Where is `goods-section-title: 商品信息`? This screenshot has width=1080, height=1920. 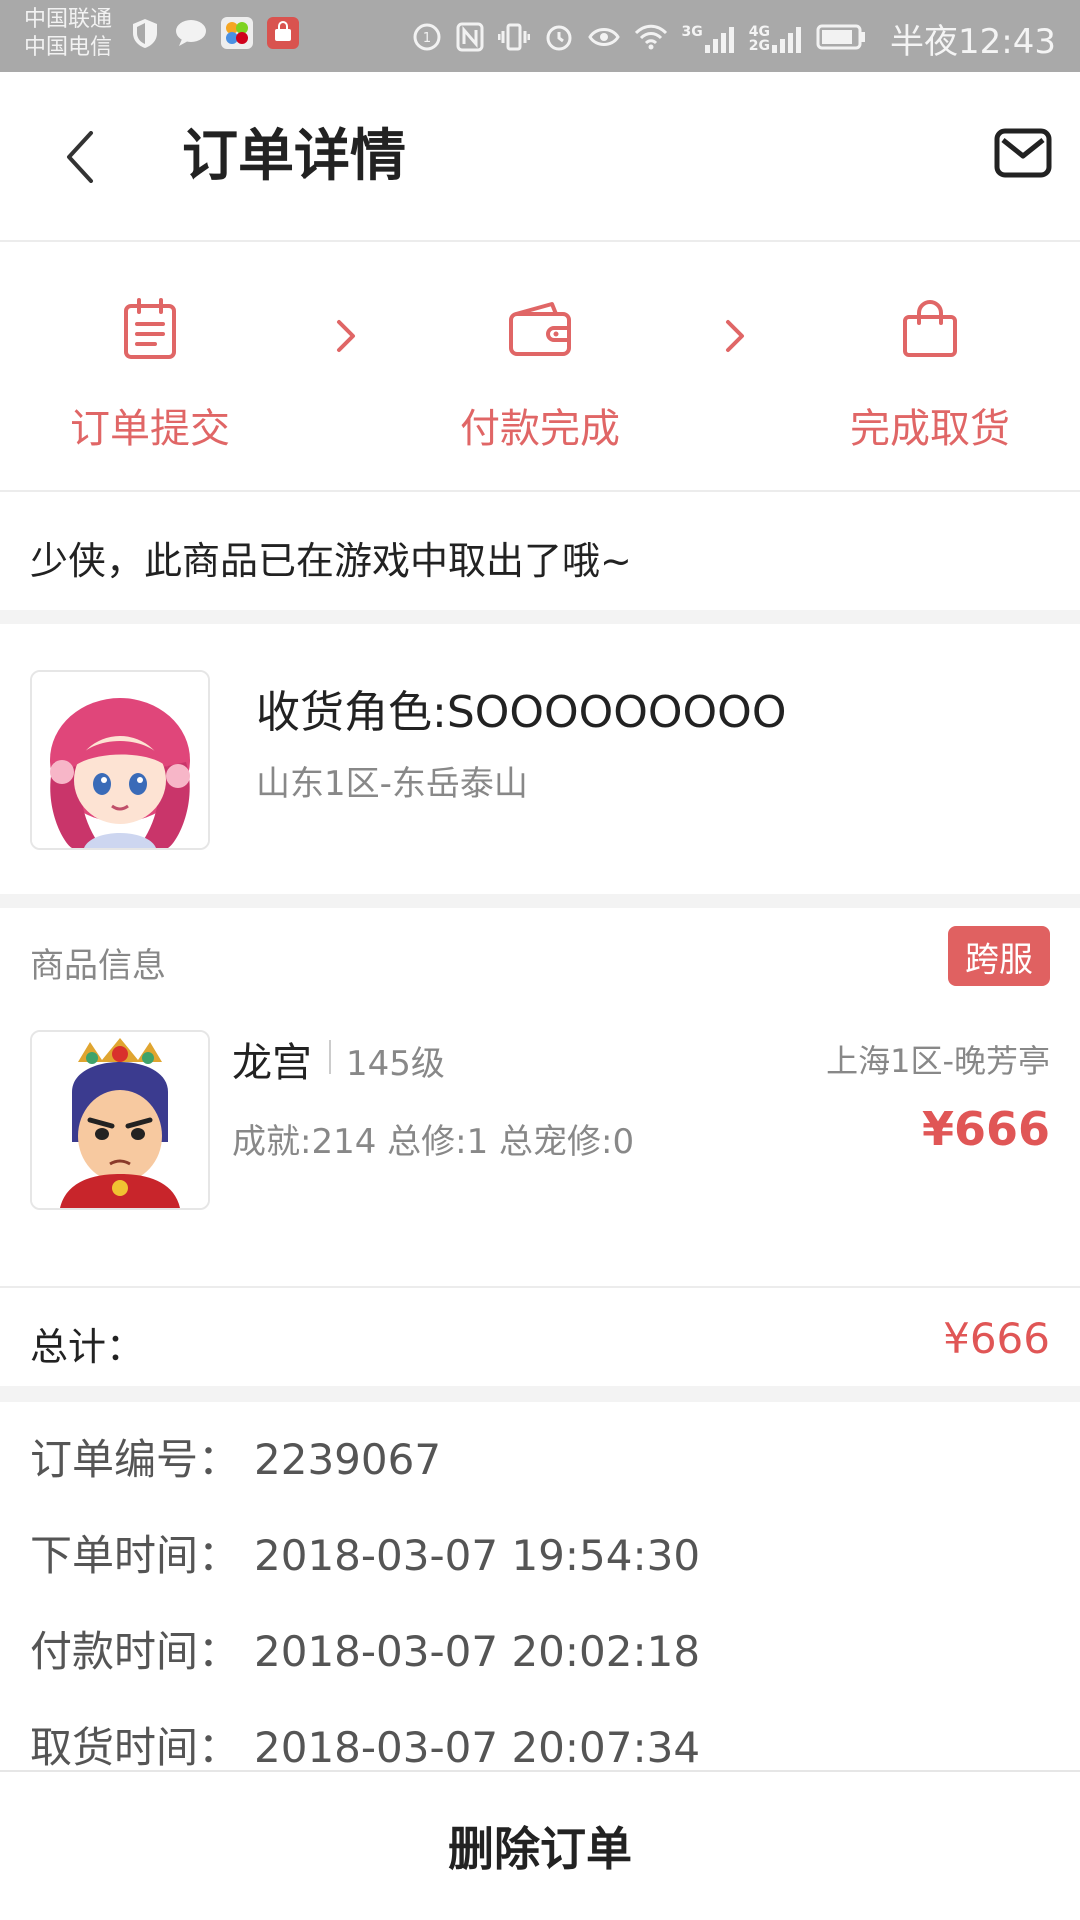 goods-section-title: 商品信息 is located at coordinates (98, 966).